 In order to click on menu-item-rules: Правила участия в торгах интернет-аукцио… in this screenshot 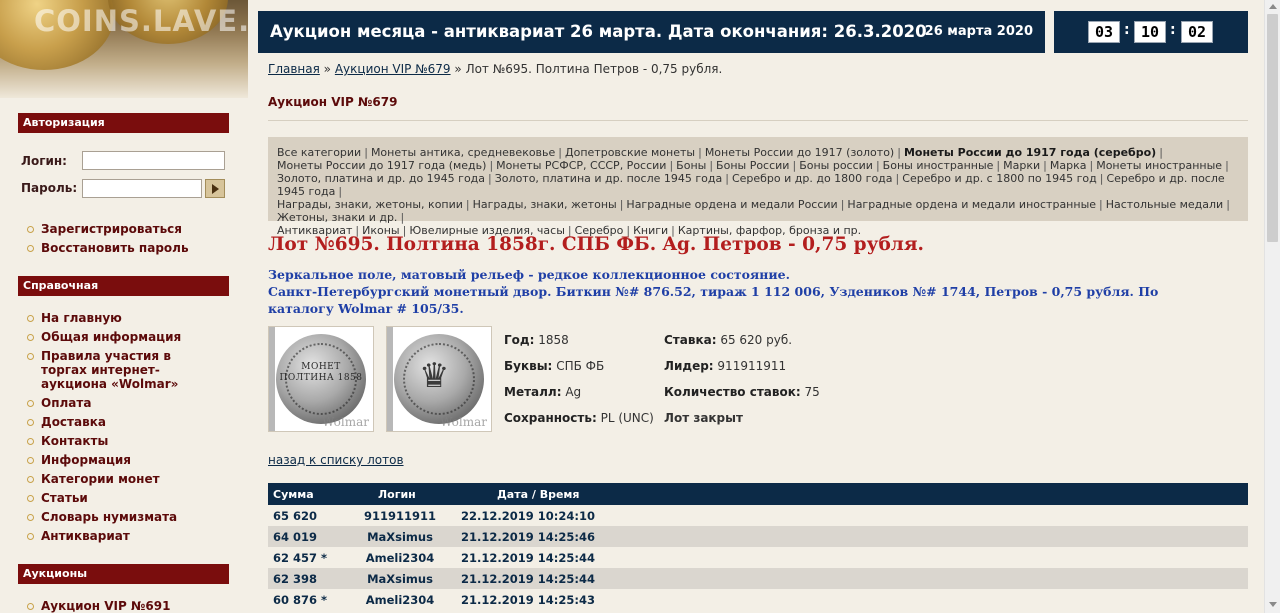, I will do `click(122, 370)`.